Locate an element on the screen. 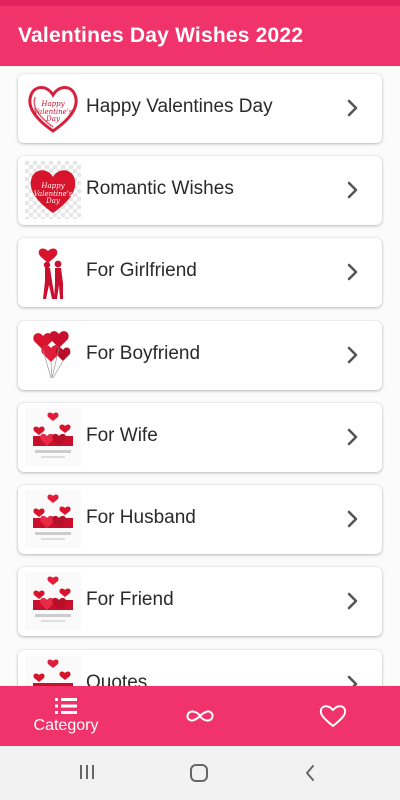  list-item-for-girlfriend: For Girlfriend is located at coordinates (200, 272).